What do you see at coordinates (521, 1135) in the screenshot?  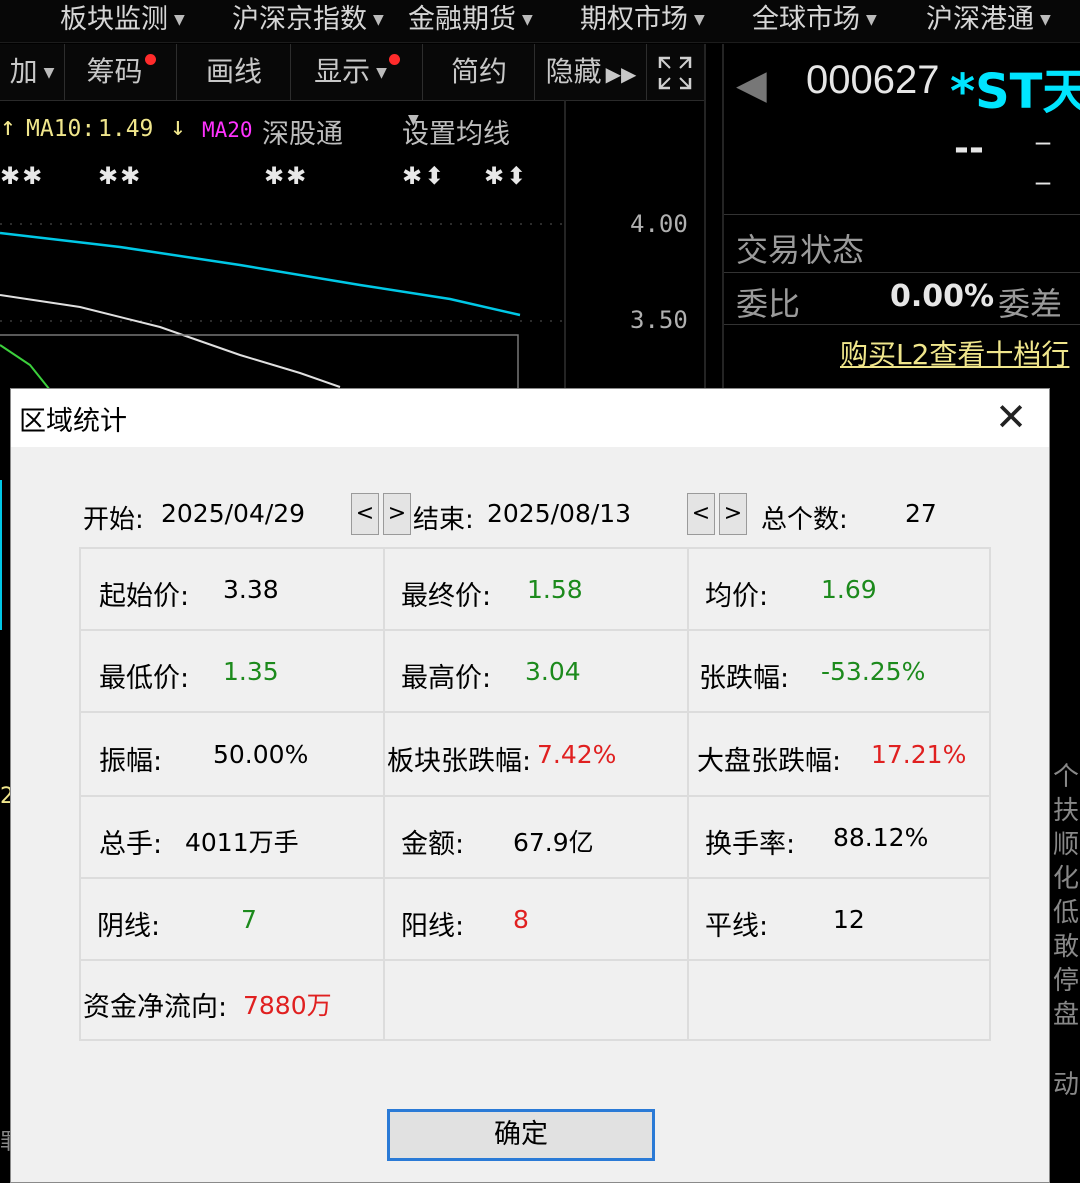 I see `ok-button: 确定` at bounding box center [521, 1135].